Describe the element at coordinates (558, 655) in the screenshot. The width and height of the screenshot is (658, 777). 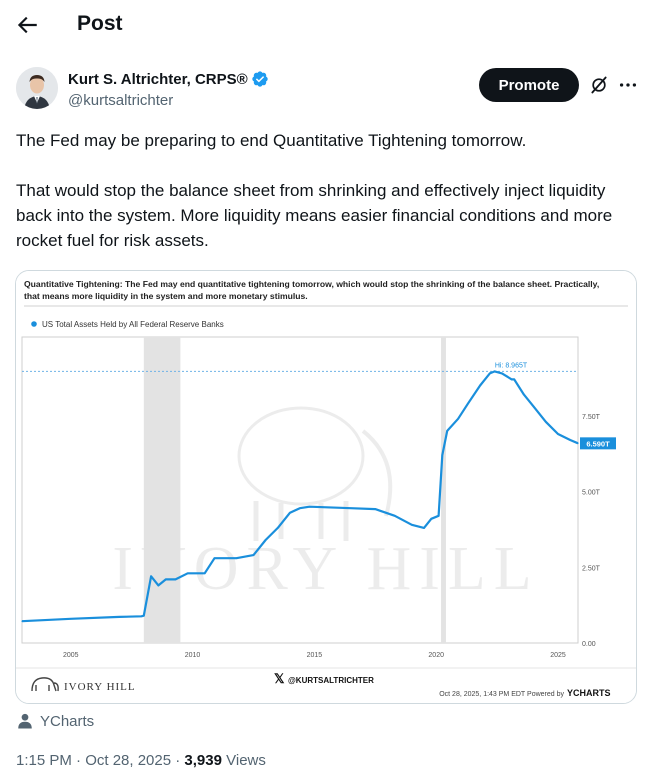
I see `x-tick-label: 2025` at that location.